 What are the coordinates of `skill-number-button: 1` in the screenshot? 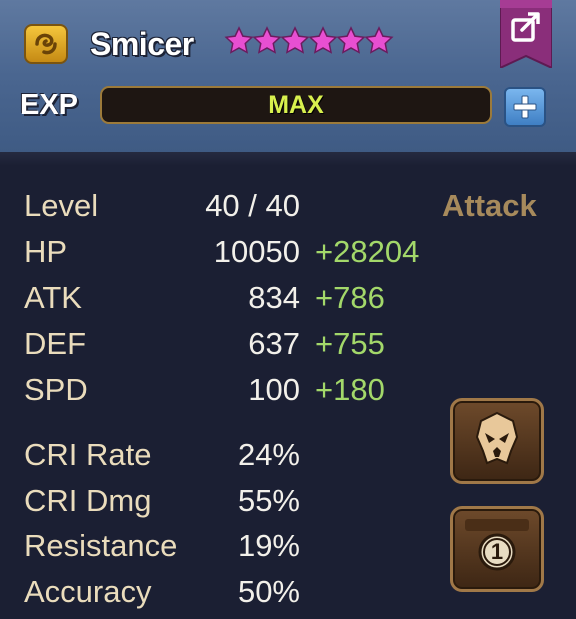 It's located at (497, 549).